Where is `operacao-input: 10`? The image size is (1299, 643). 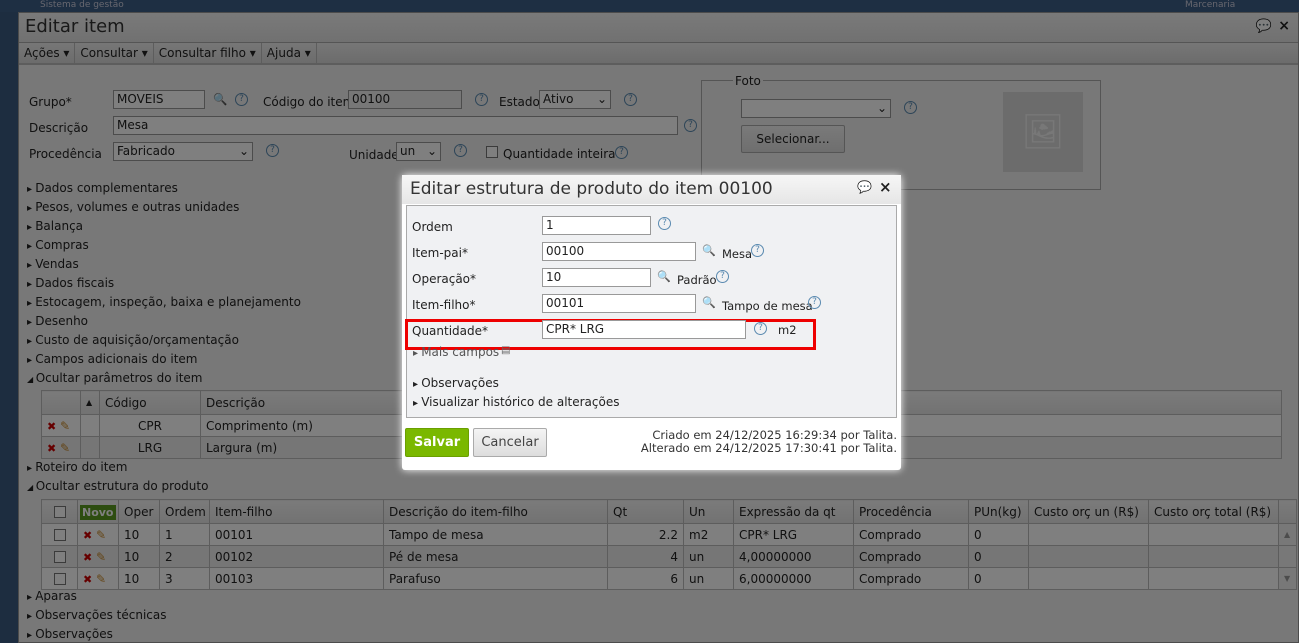 operacao-input: 10 is located at coordinates (596, 277).